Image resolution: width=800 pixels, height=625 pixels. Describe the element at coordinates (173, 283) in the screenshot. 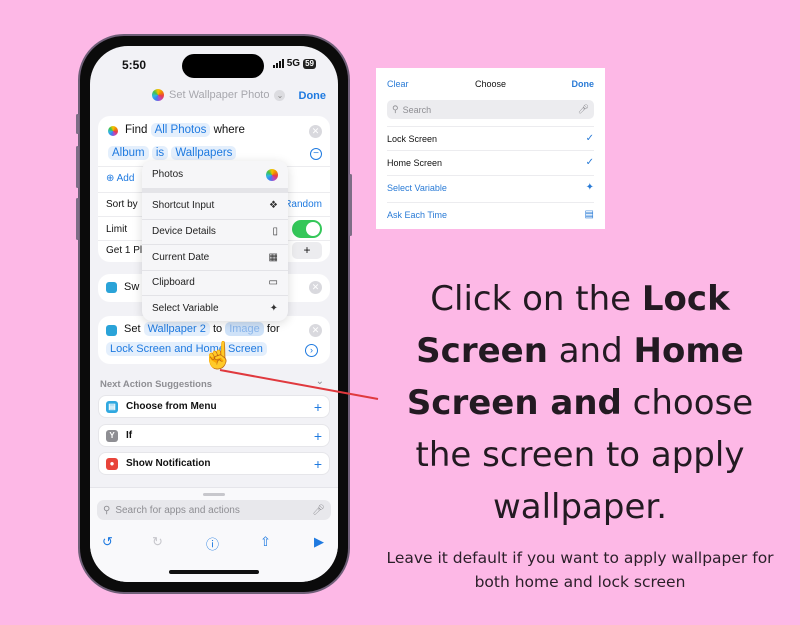

I see `menu-item-label: Clipboard` at that location.